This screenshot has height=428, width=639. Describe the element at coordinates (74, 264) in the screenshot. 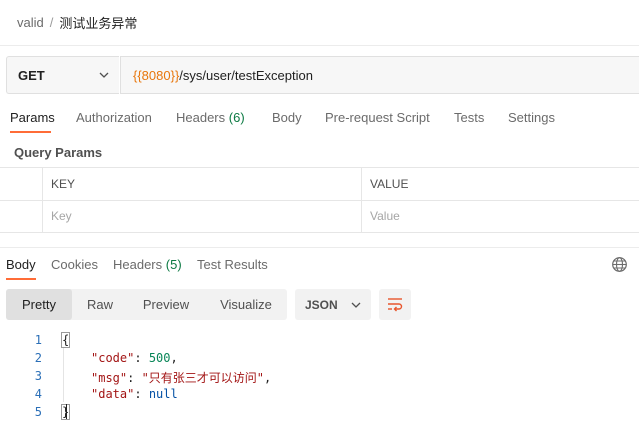

I see `tab-cookies: Cookies` at that location.